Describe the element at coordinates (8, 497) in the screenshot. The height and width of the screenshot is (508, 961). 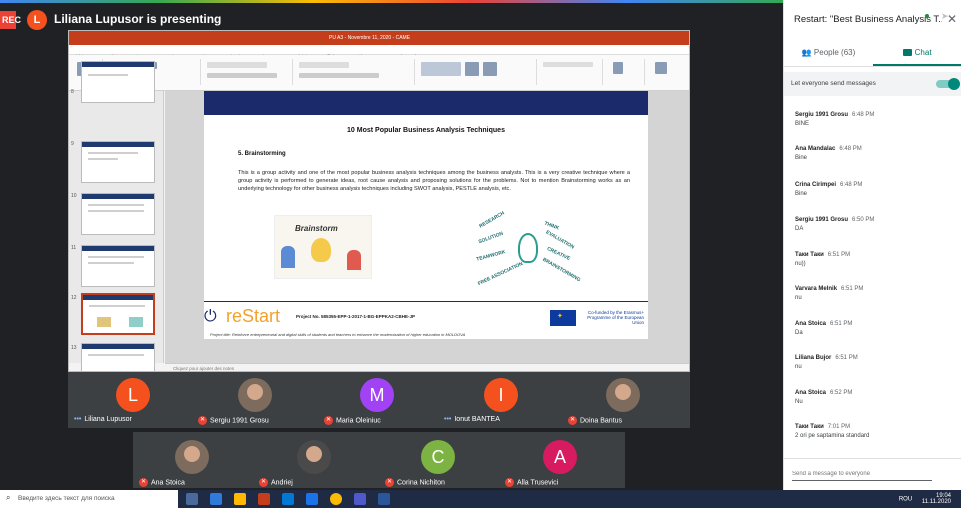
I see `search-icon: ⌕` at that location.